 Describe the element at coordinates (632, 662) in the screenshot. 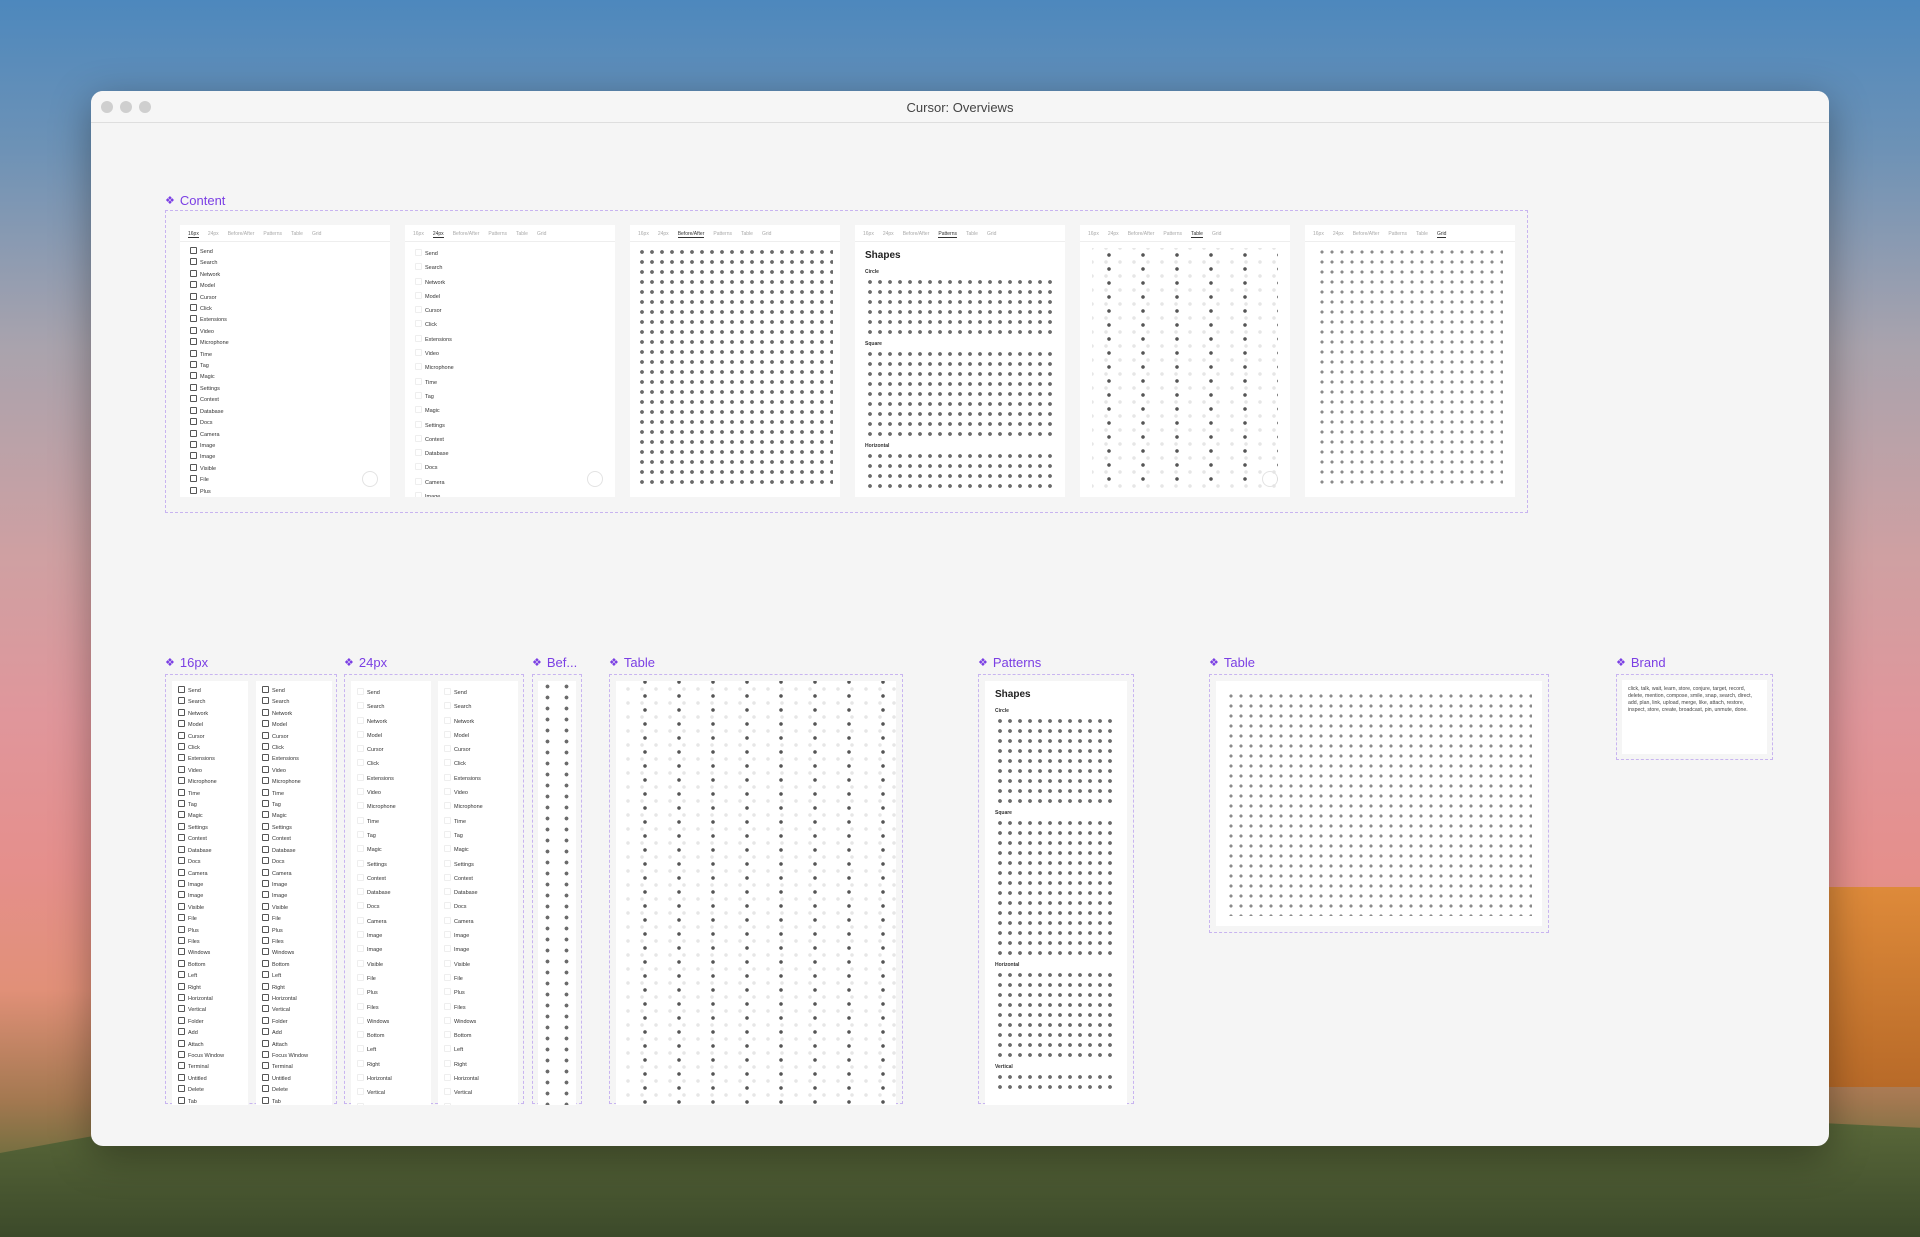

I see `frame-label-table: ❖ Table` at that location.